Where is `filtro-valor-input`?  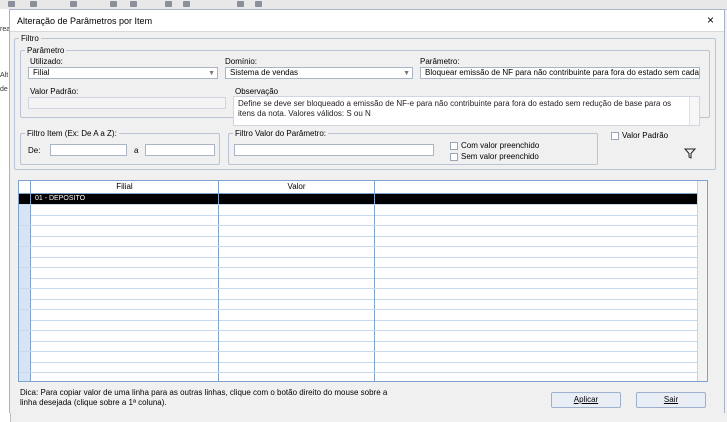
filtro-valor-input is located at coordinates (334, 150).